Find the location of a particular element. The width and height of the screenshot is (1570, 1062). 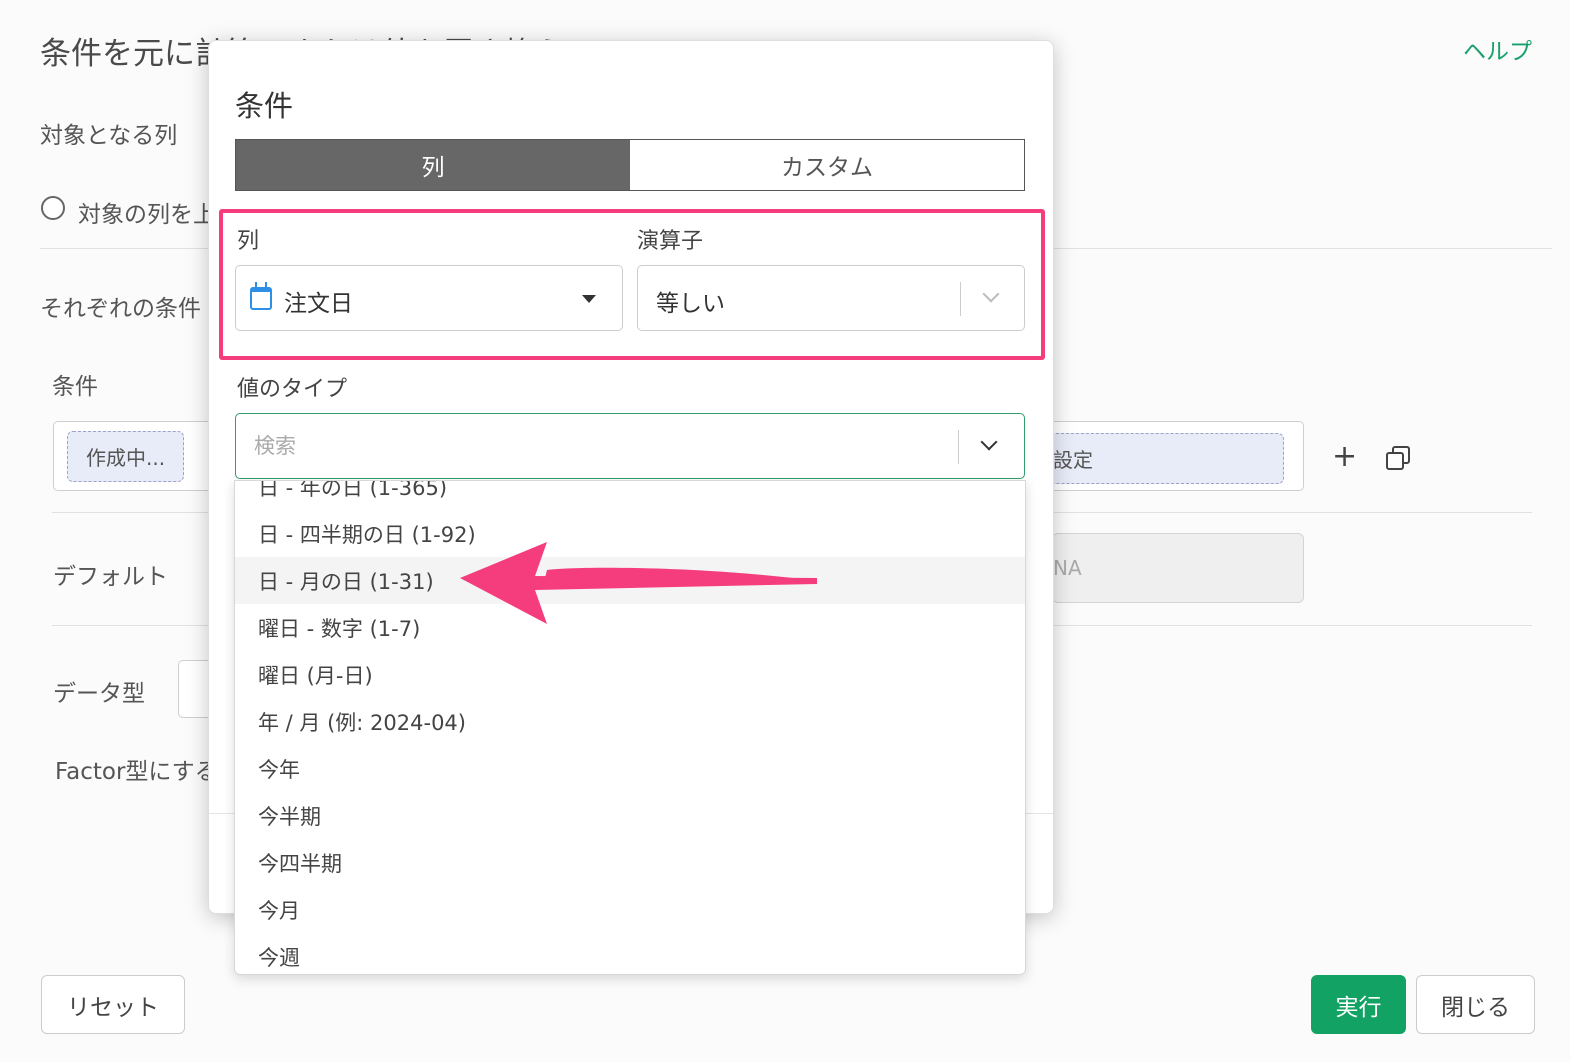

overwrite-radio is located at coordinates (53, 208).